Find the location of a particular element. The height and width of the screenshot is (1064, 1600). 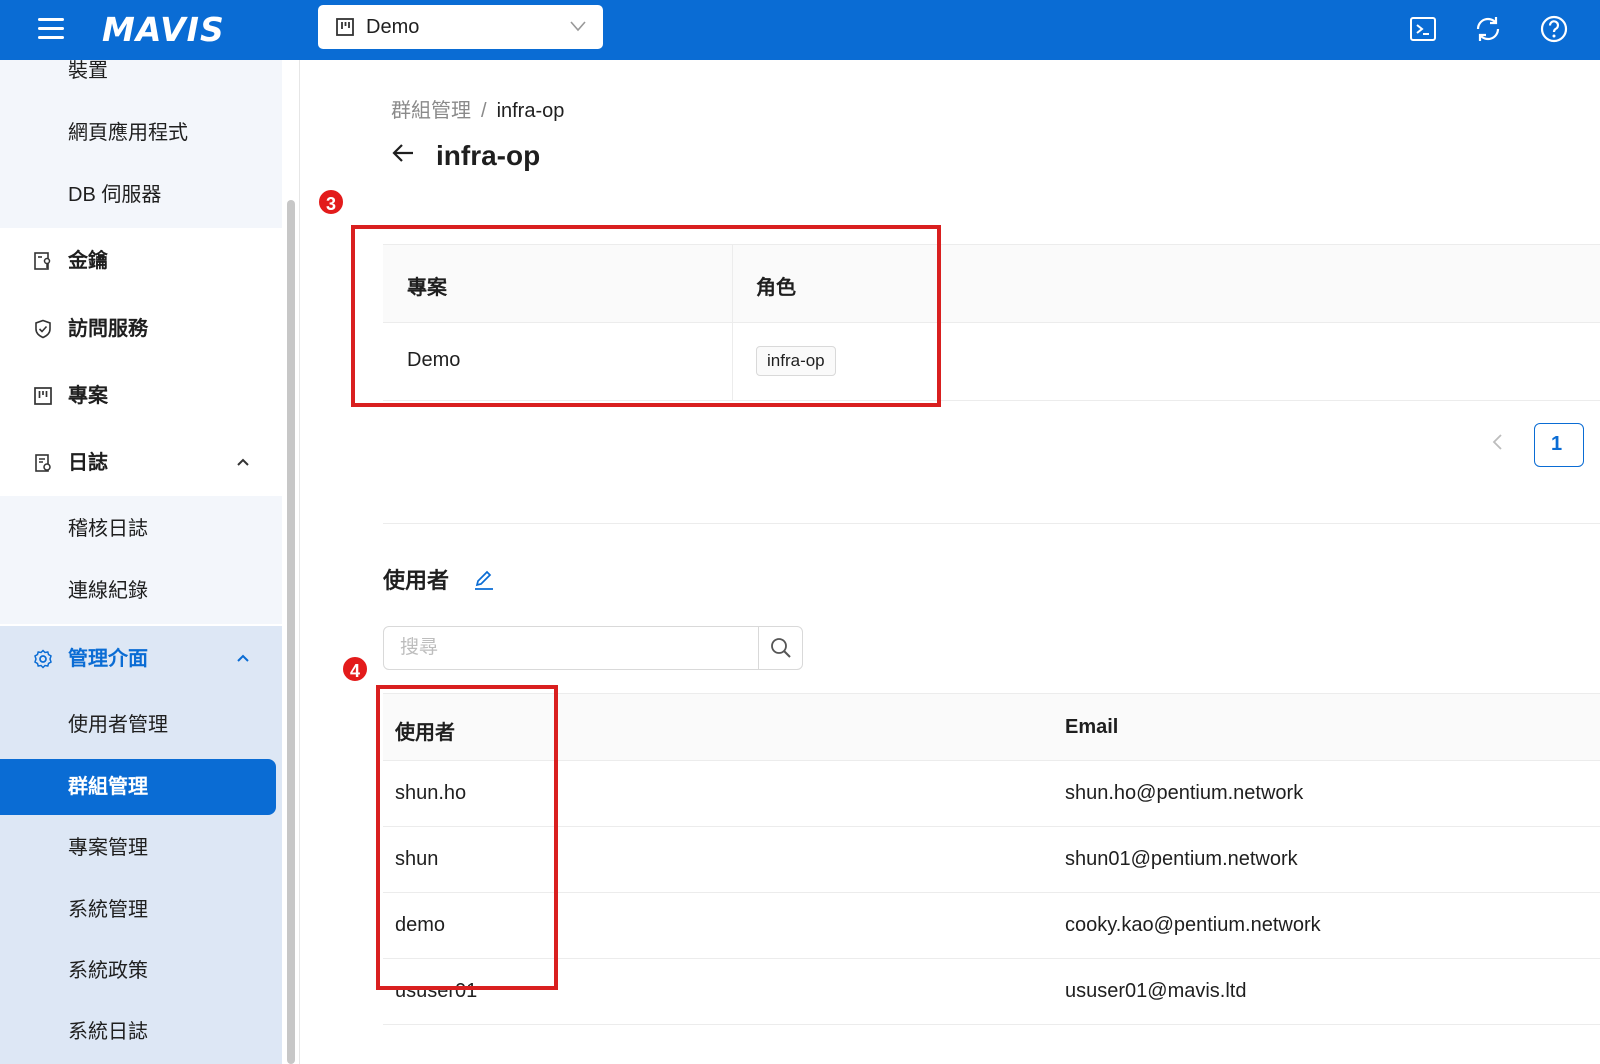

table-row: shun.ho shun.ho@pentium.network is located at coordinates (991, 794).